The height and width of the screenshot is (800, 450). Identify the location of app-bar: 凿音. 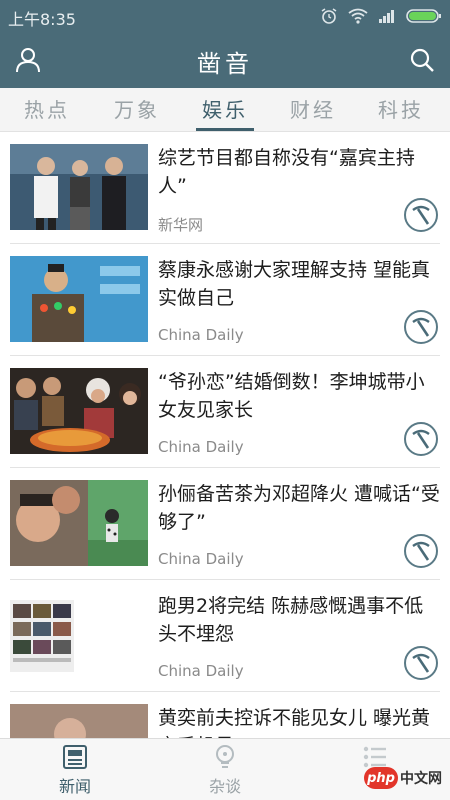
(225, 60).